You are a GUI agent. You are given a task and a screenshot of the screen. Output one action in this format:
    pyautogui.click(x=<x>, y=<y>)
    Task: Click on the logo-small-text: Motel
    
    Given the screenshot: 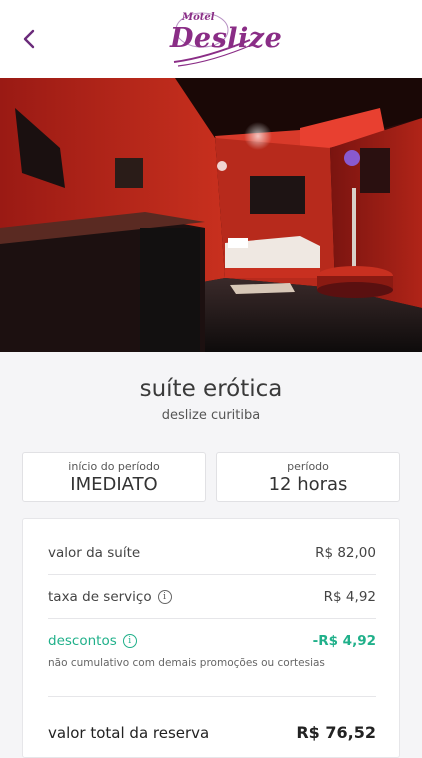 What is the action you would take?
    pyautogui.click(x=198, y=17)
    